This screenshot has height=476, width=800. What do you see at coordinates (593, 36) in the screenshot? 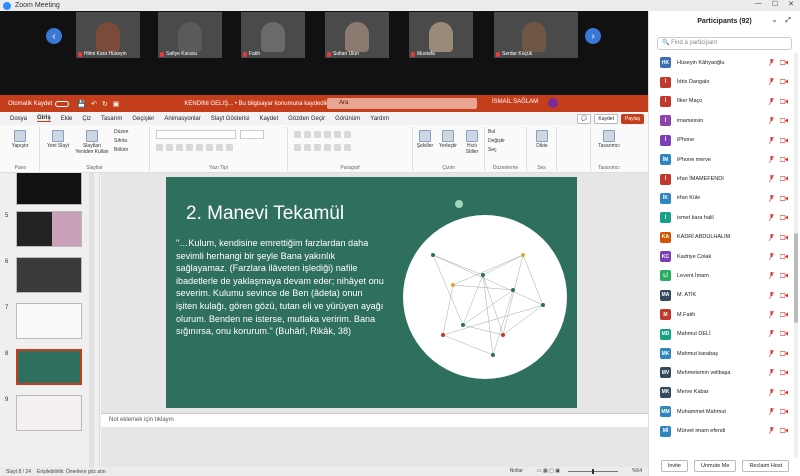
I see `next-page-arrow-icon: ›` at bounding box center [593, 36].